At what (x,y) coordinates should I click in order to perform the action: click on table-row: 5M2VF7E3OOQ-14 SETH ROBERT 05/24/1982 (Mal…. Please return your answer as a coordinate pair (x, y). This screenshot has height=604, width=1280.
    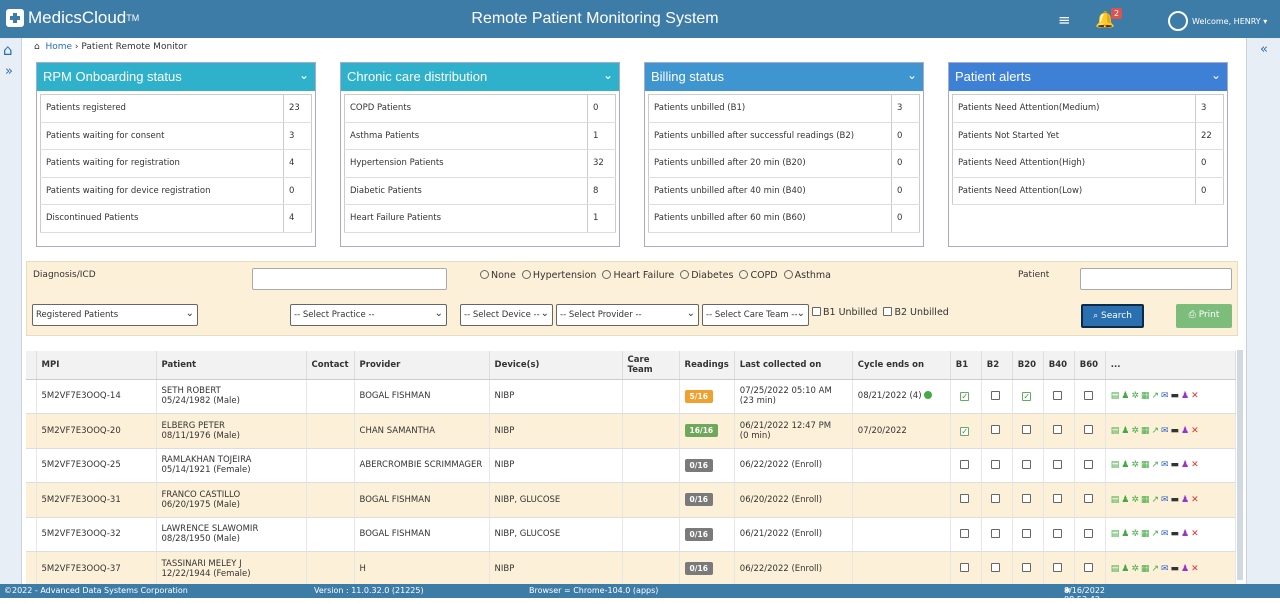
    Looking at the image, I should click on (631, 396).